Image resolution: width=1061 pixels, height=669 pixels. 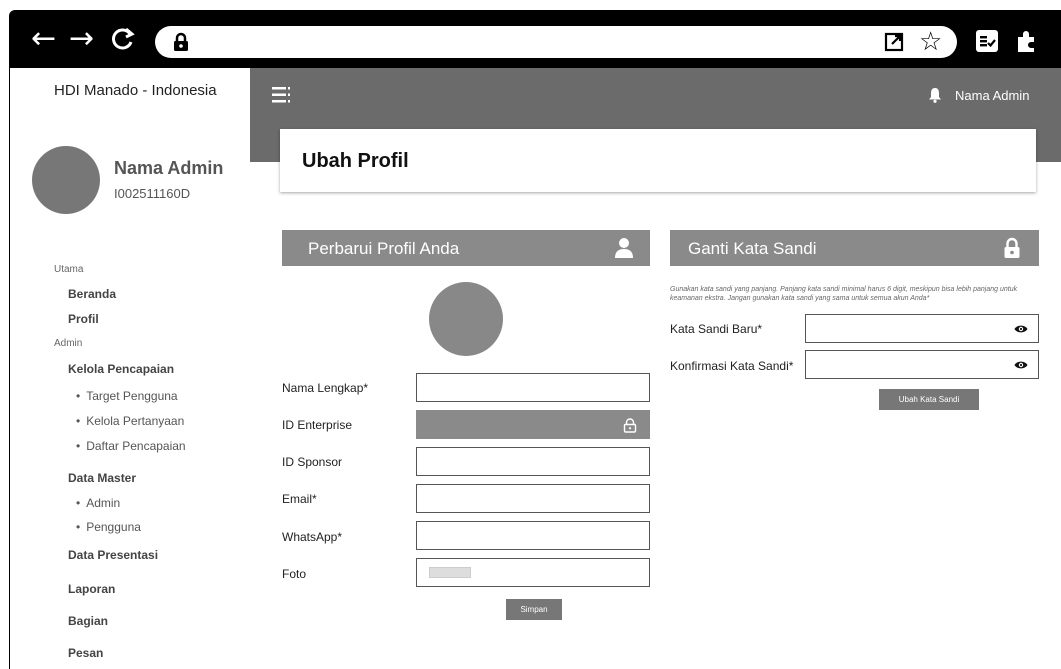 What do you see at coordinates (894, 42) in the screenshot?
I see `open-external-icon` at bounding box center [894, 42].